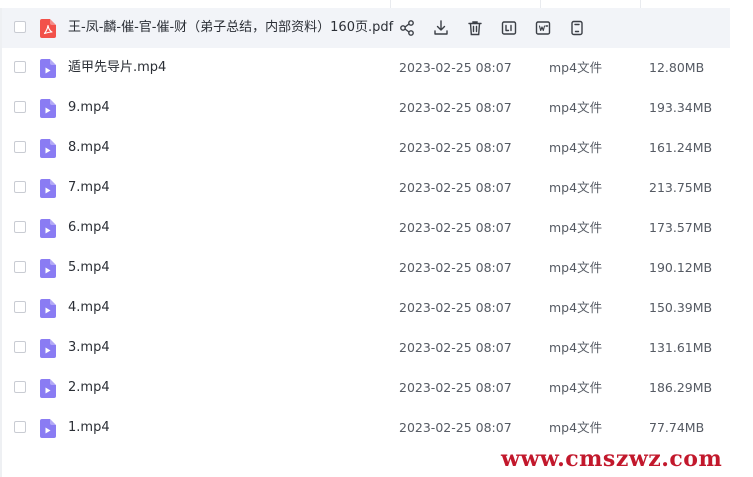 The height and width of the screenshot is (477, 753). What do you see at coordinates (377, 428) in the screenshot?
I see `file-row: 1.mp4 2023-02-25 08:07 mp4文件 77.74MB` at bounding box center [377, 428].